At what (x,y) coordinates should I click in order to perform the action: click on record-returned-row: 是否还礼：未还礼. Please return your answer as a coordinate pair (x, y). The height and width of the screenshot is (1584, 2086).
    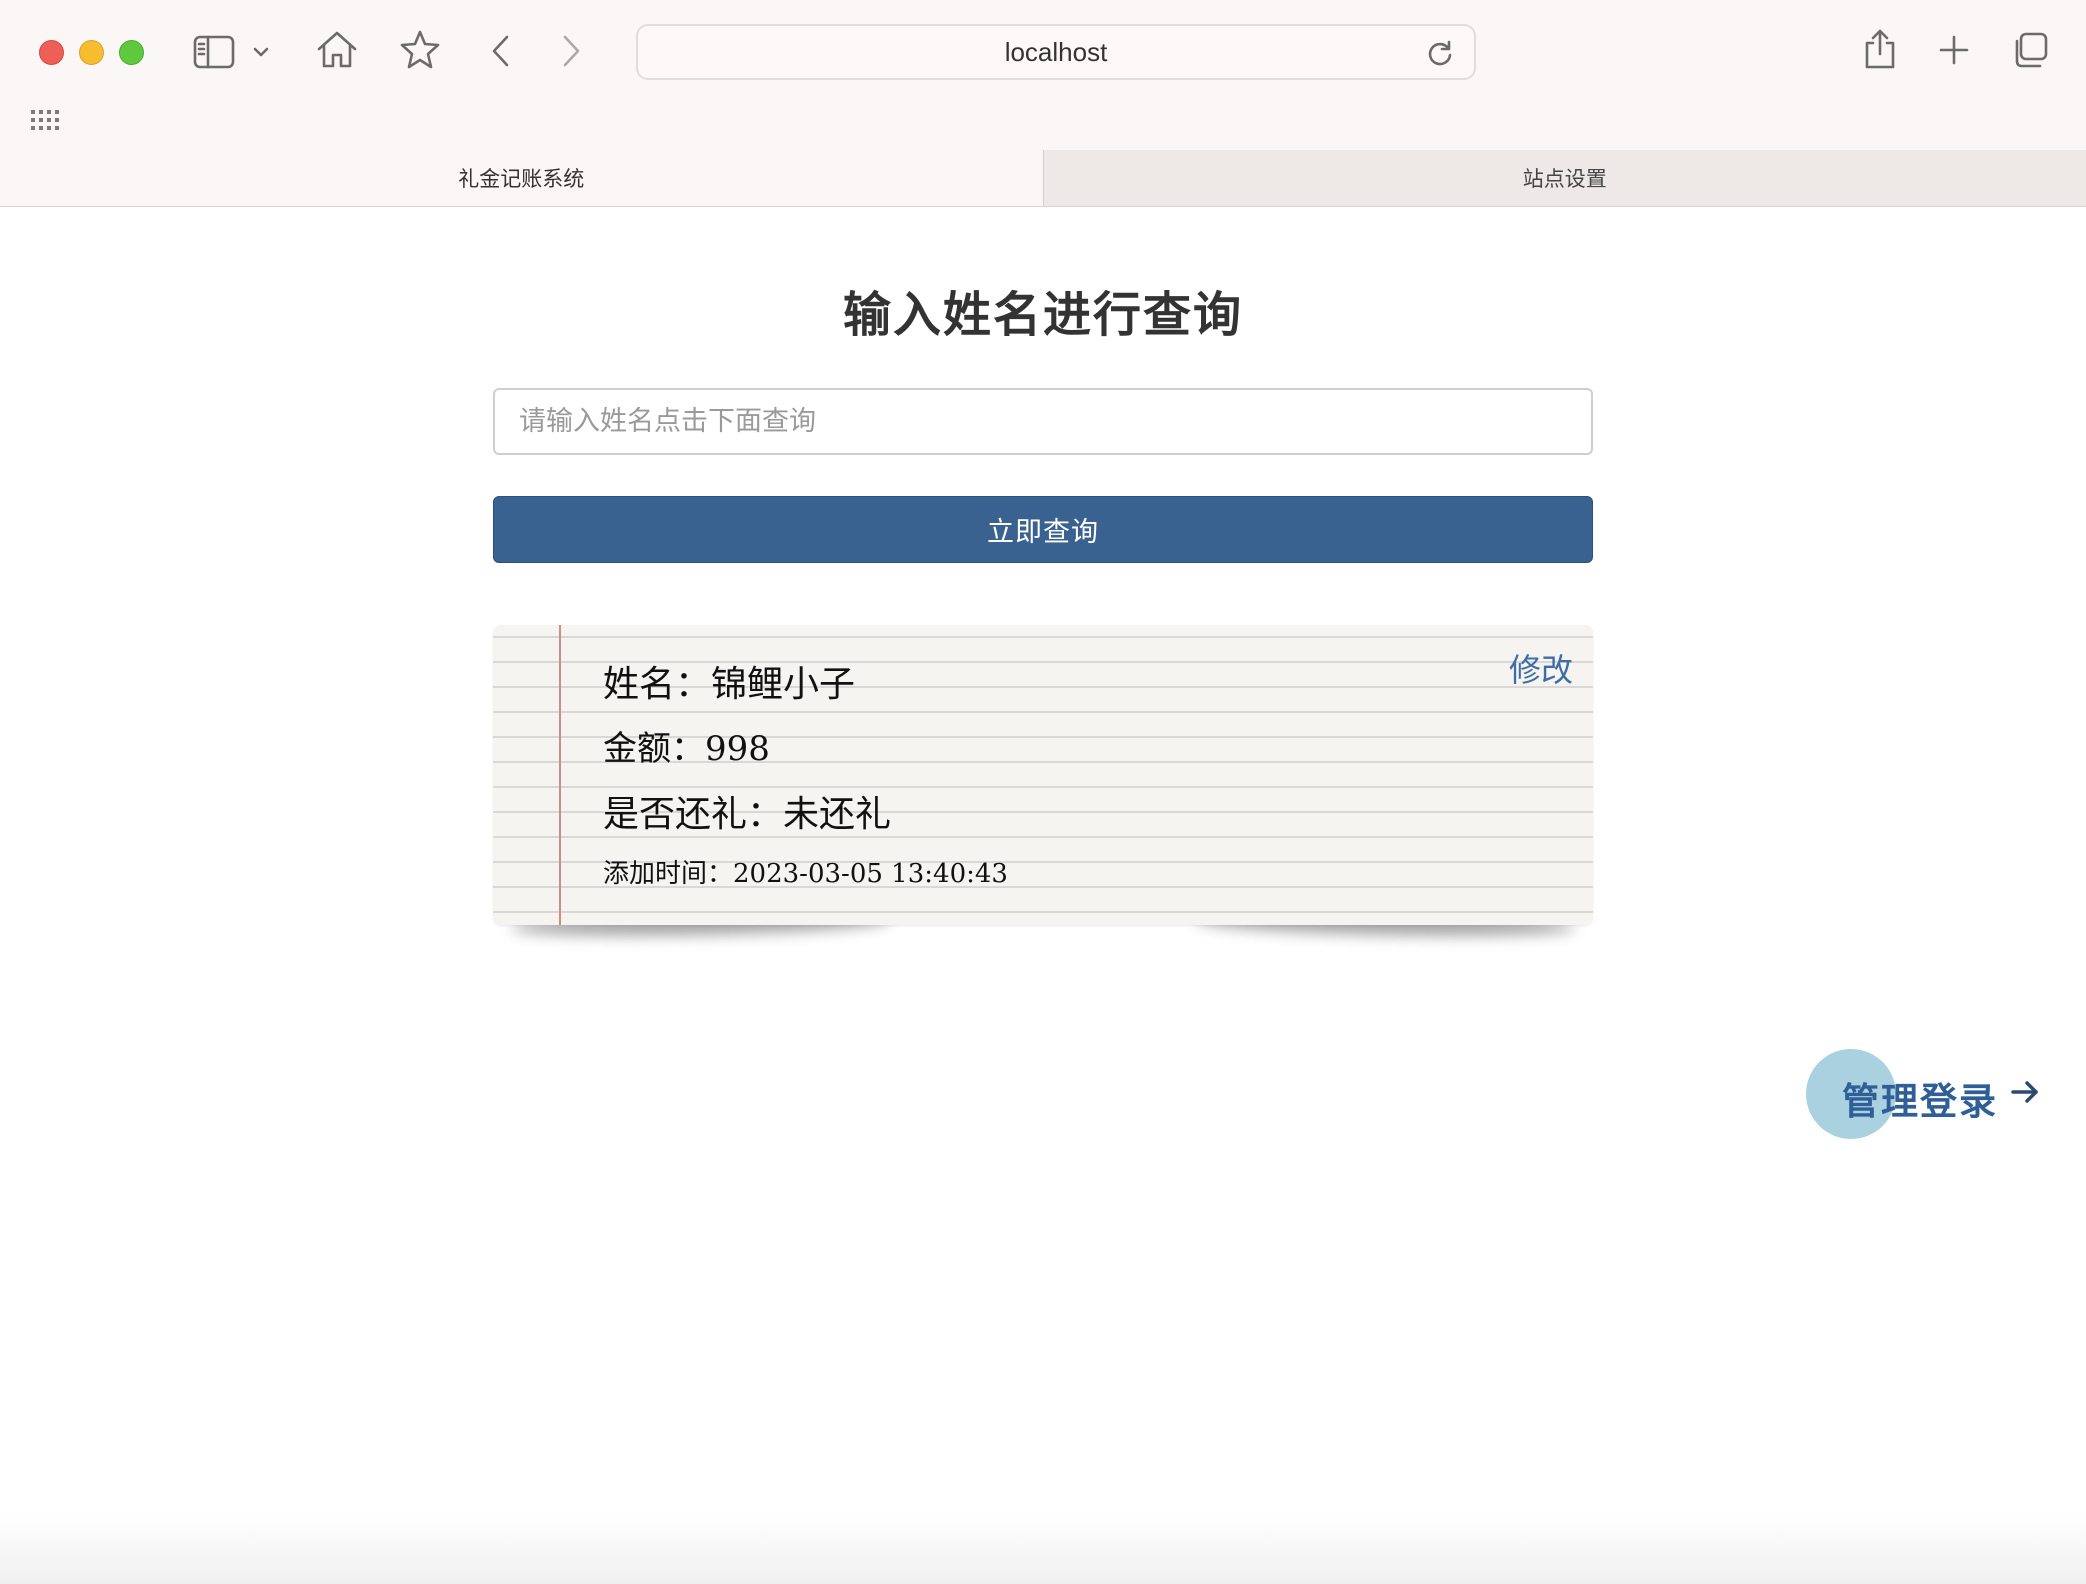
    Looking at the image, I should click on (747, 811).